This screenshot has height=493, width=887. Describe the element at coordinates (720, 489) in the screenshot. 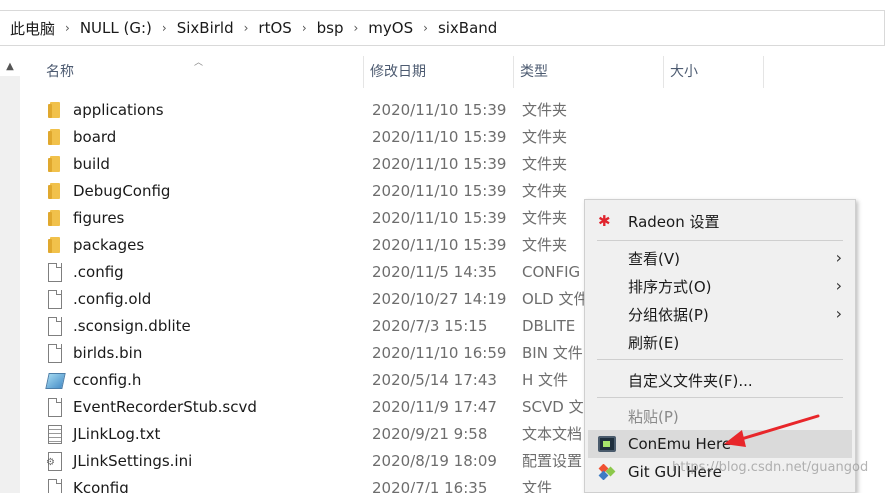

I see `menu-item-next-partial` at that location.